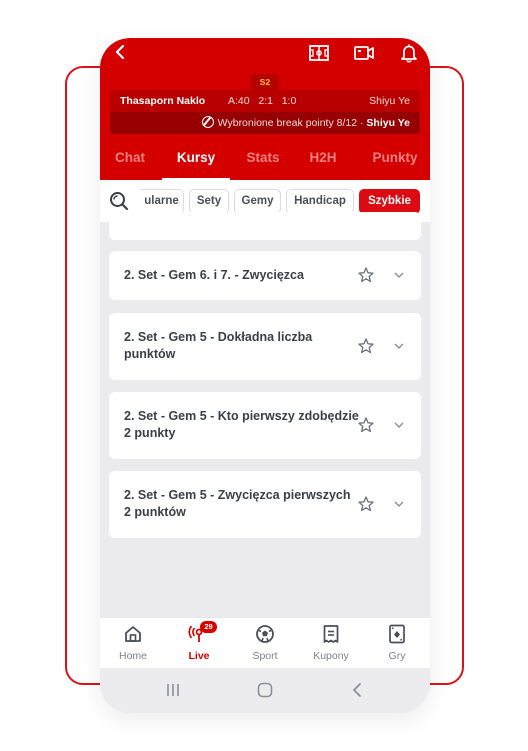 The width and height of the screenshot is (528, 751). Describe the element at coordinates (130, 160) in the screenshot. I see `tab-chat: Chat` at that location.